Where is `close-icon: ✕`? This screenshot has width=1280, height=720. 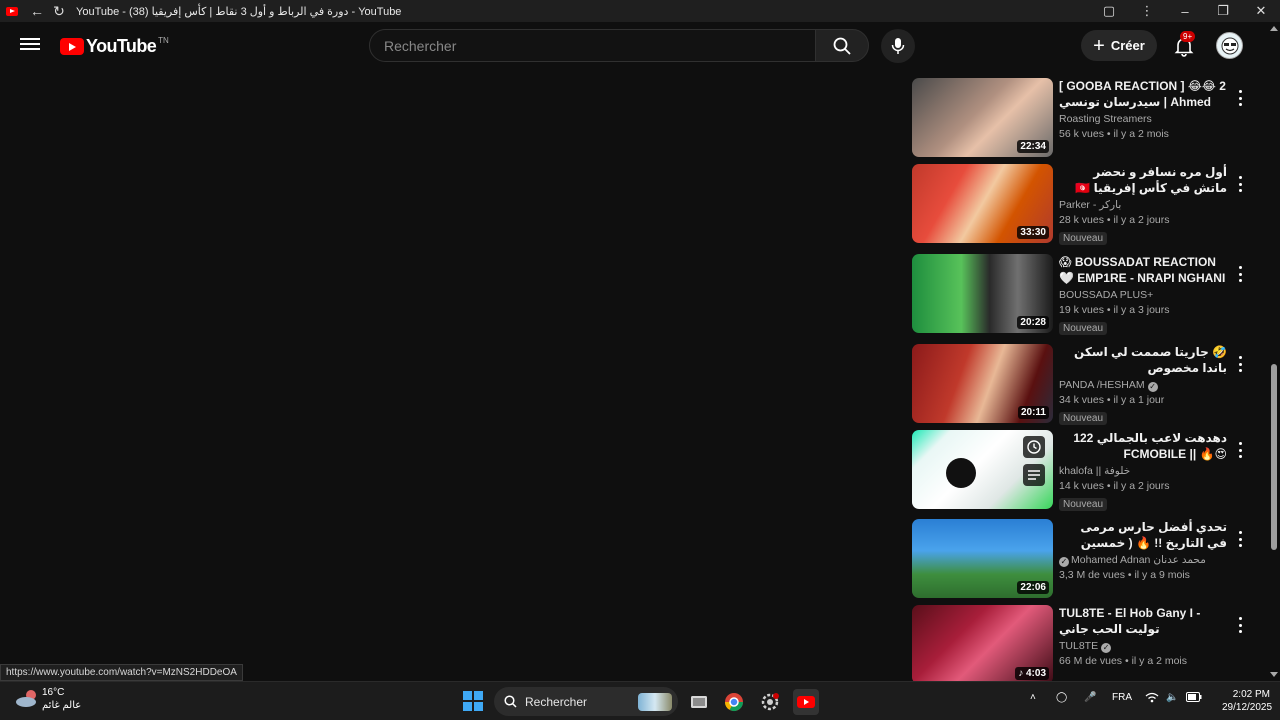 close-icon: ✕ is located at coordinates (1261, 11).